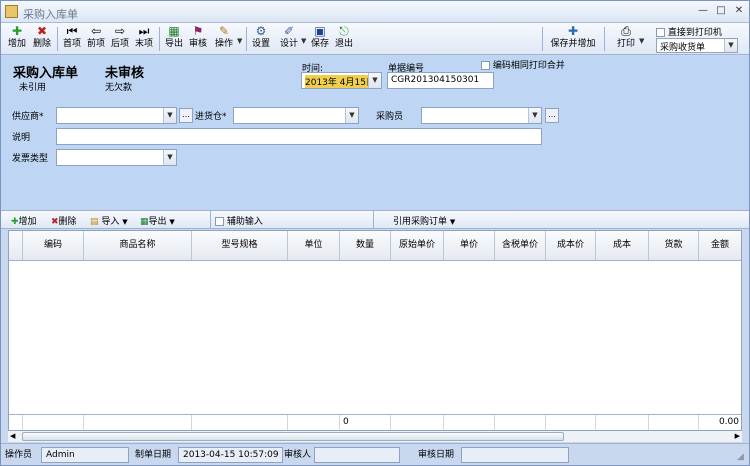 The width and height of the screenshot is (750, 466). I want to click on column-header: 编码, so click(53, 245).